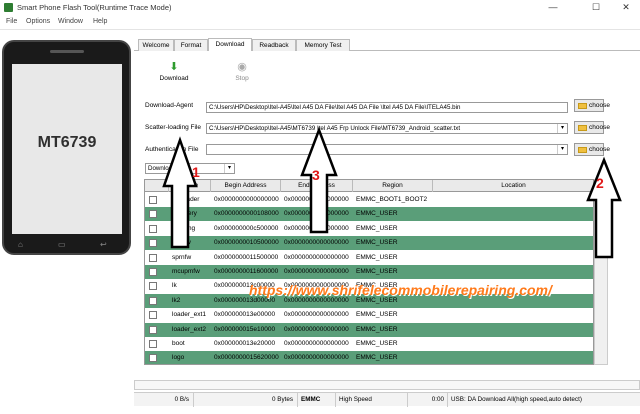 The height and width of the screenshot is (414, 640). Describe the element at coordinates (180, 192) in the screenshot. I see `arrow-1-shape` at that location.